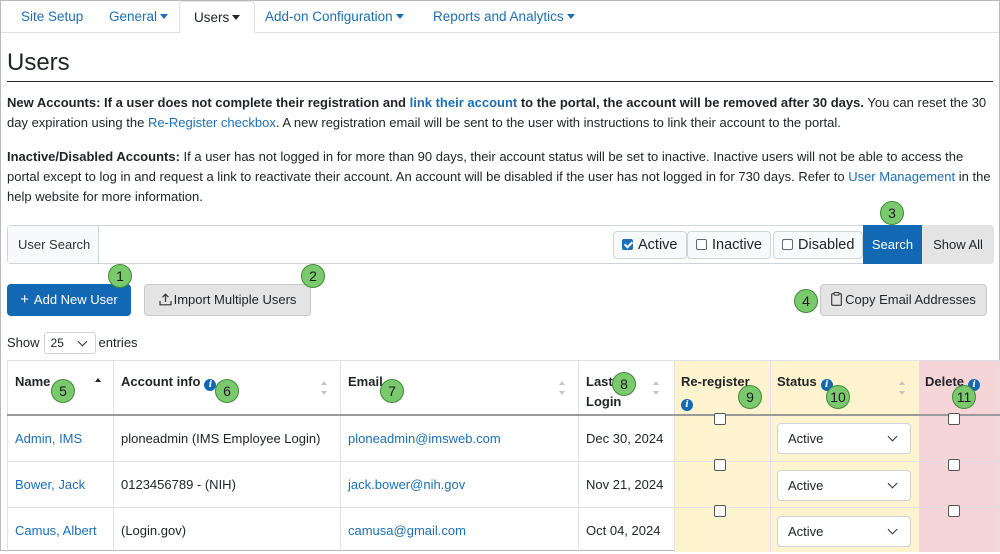 The width and height of the screenshot is (1000, 554). I want to click on user-name-link: Bower, Jack, so click(50, 485).